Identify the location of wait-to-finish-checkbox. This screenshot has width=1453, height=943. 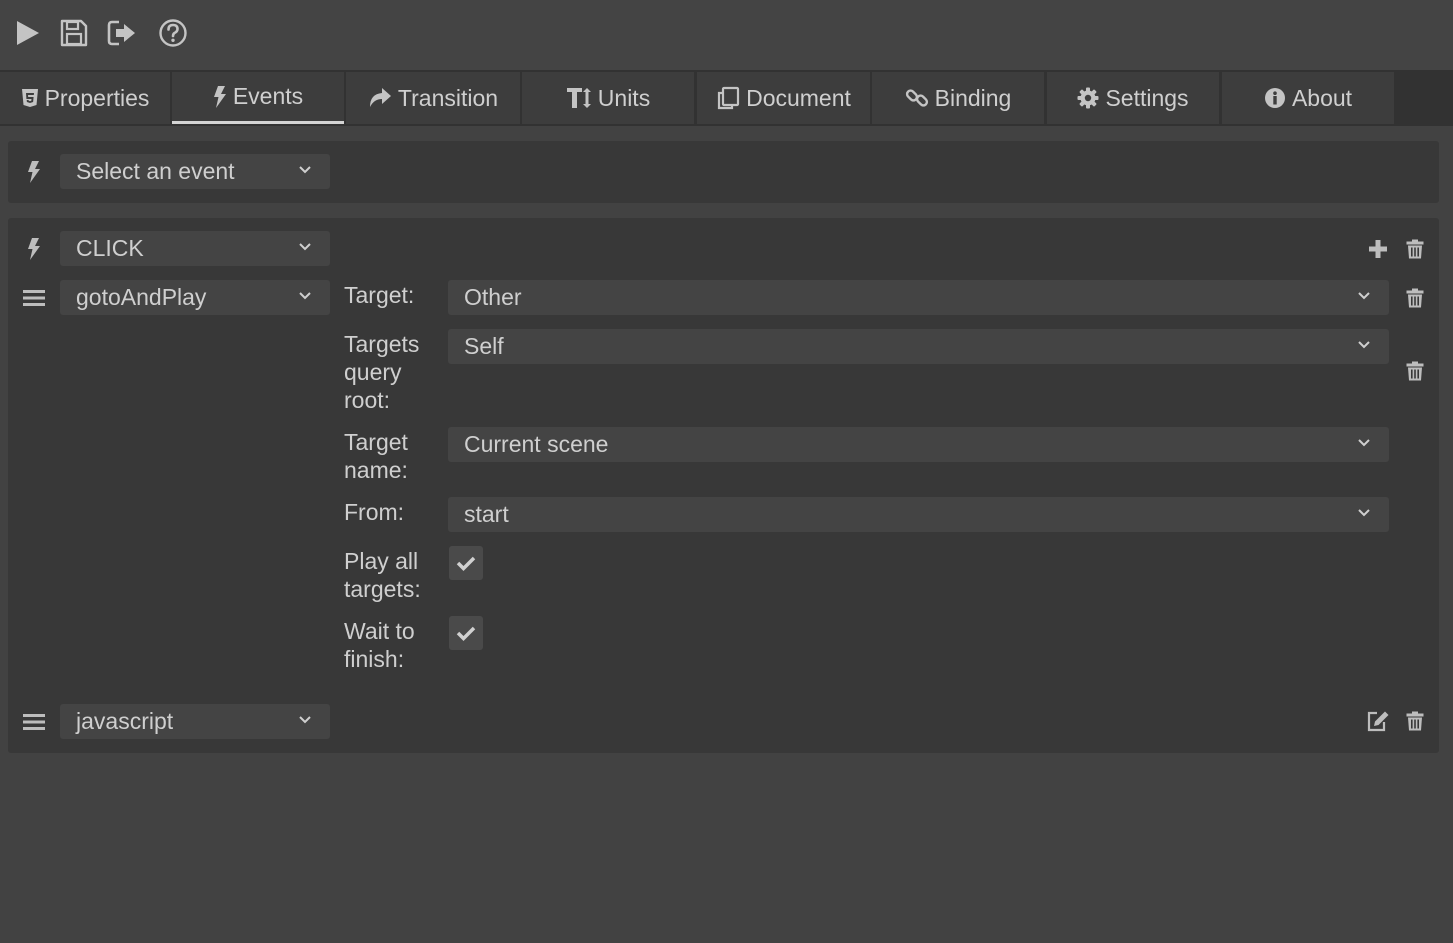
(466, 633).